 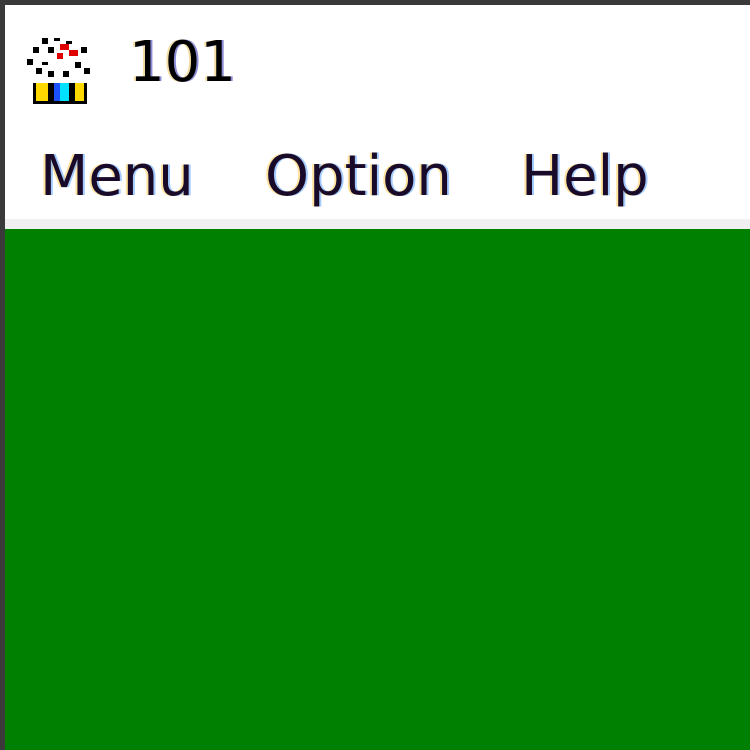 What do you see at coordinates (377, 224) in the screenshot?
I see `menu-divider` at bounding box center [377, 224].